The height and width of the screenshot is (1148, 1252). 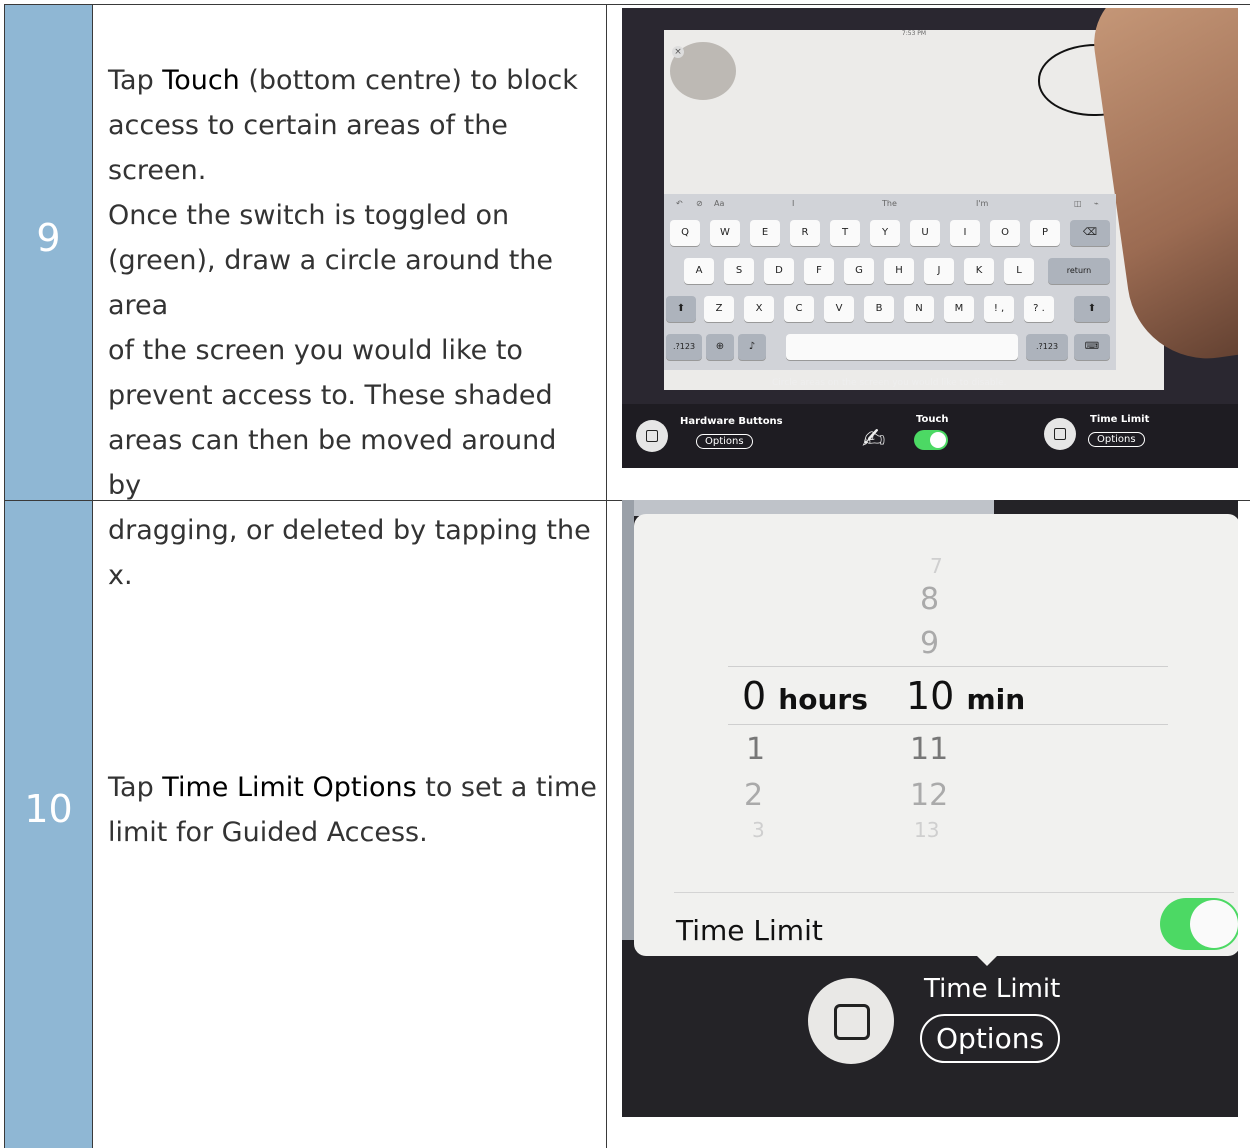 What do you see at coordinates (805, 233) in the screenshot?
I see `key: R` at bounding box center [805, 233].